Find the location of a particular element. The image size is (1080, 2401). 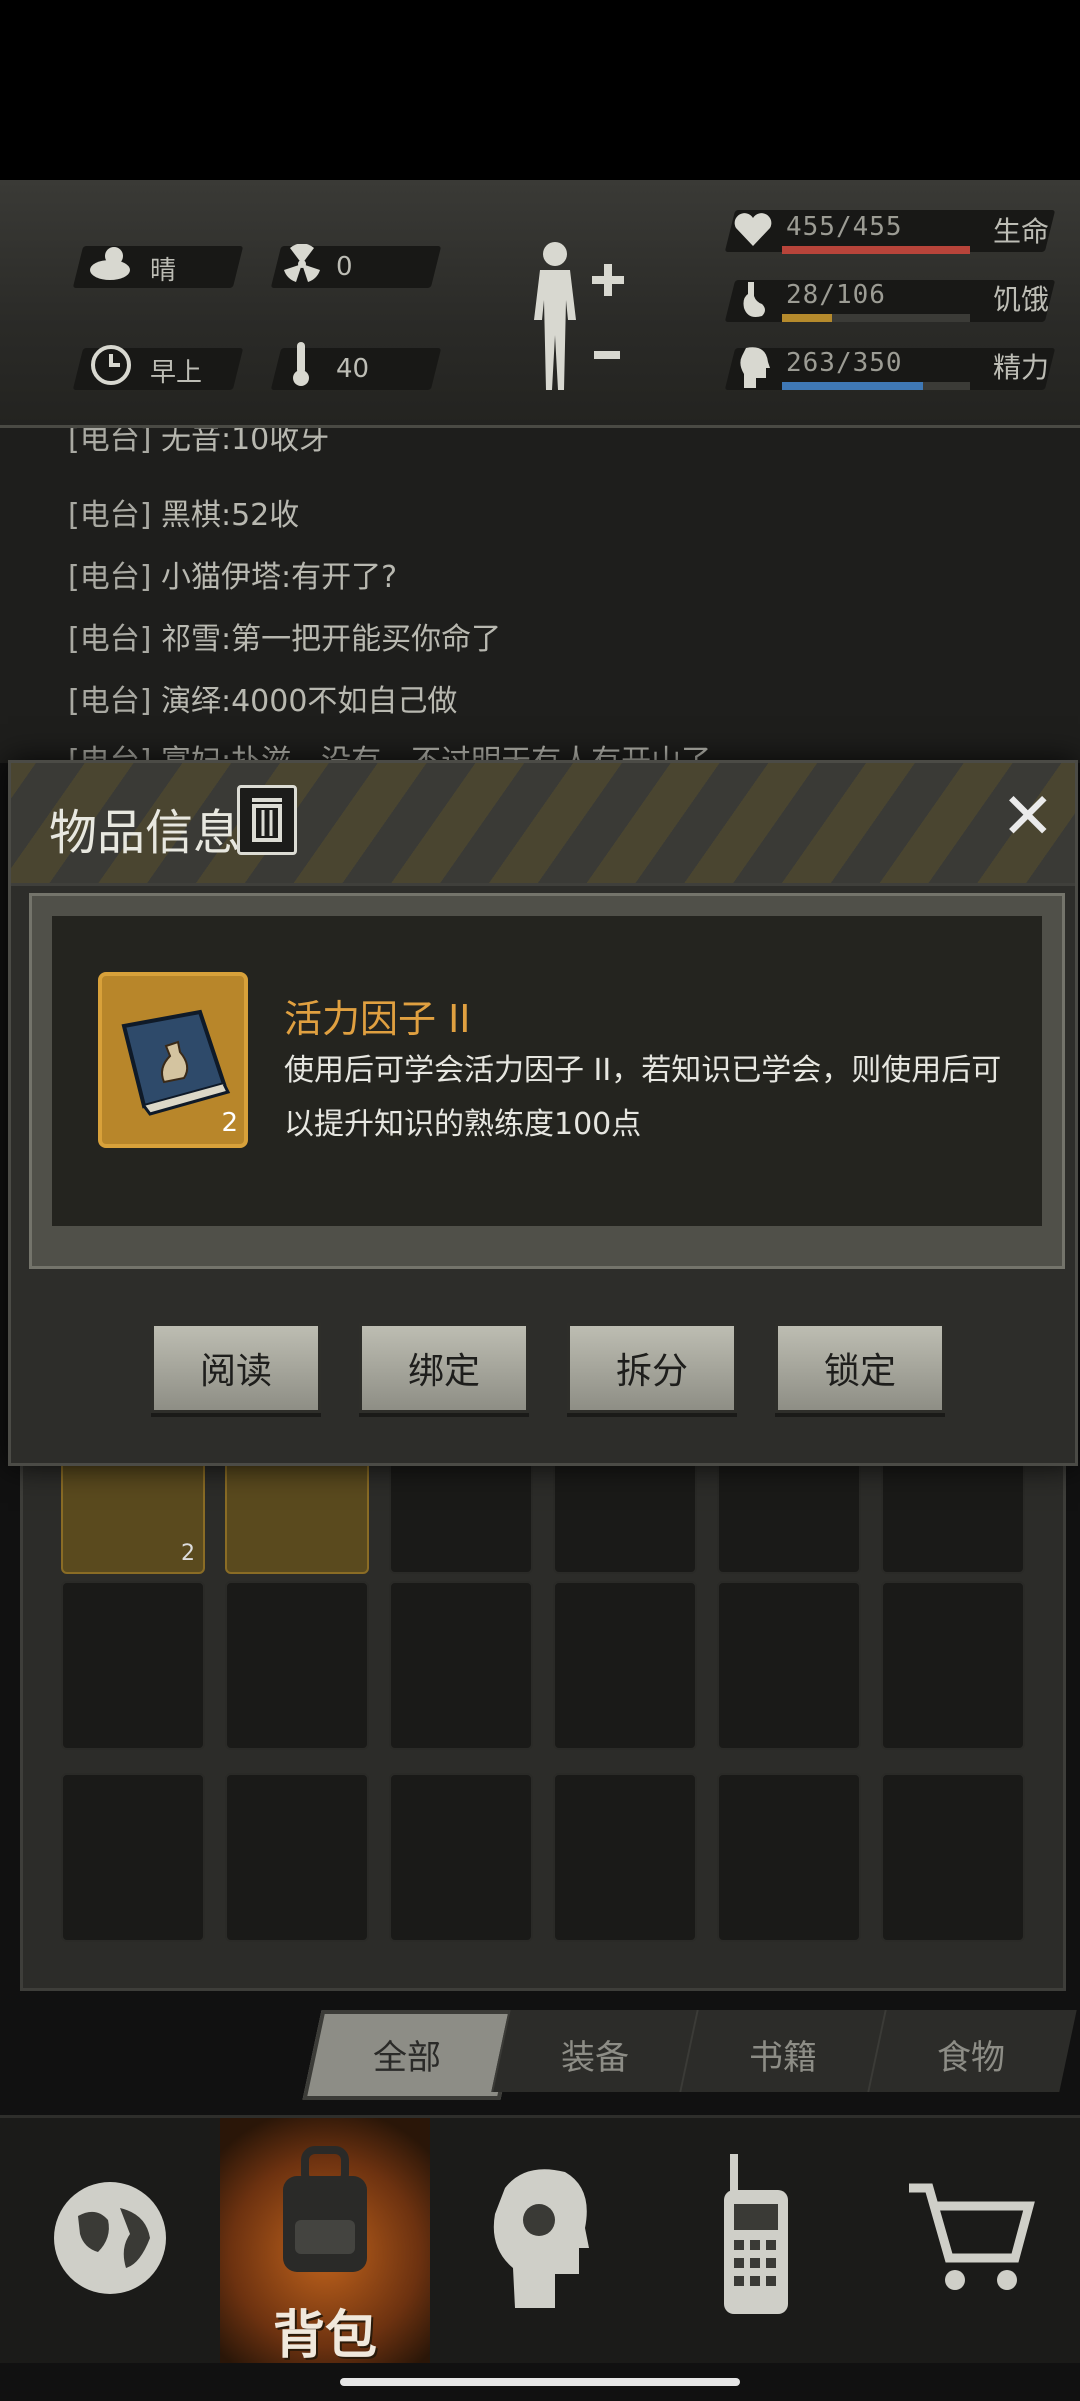

temperature-value: 40 is located at coordinates (353, 369).